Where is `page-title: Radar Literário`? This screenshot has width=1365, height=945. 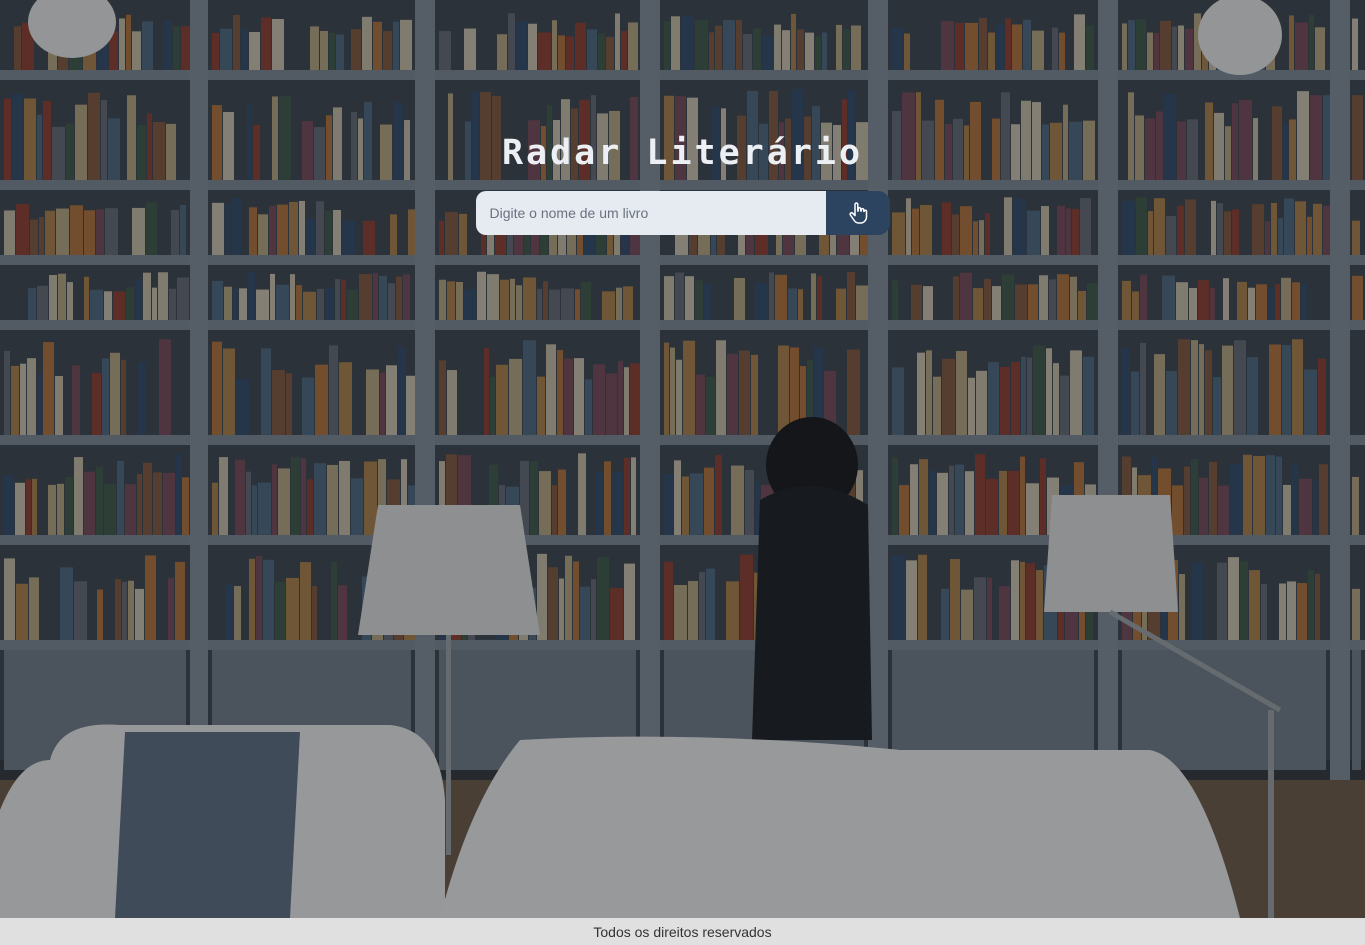 page-title: Radar Literário is located at coordinates (682, 153).